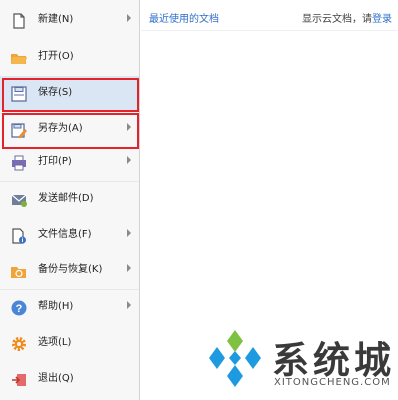  What do you see at coordinates (19, 344) in the screenshot?
I see `gear-icon` at bounding box center [19, 344].